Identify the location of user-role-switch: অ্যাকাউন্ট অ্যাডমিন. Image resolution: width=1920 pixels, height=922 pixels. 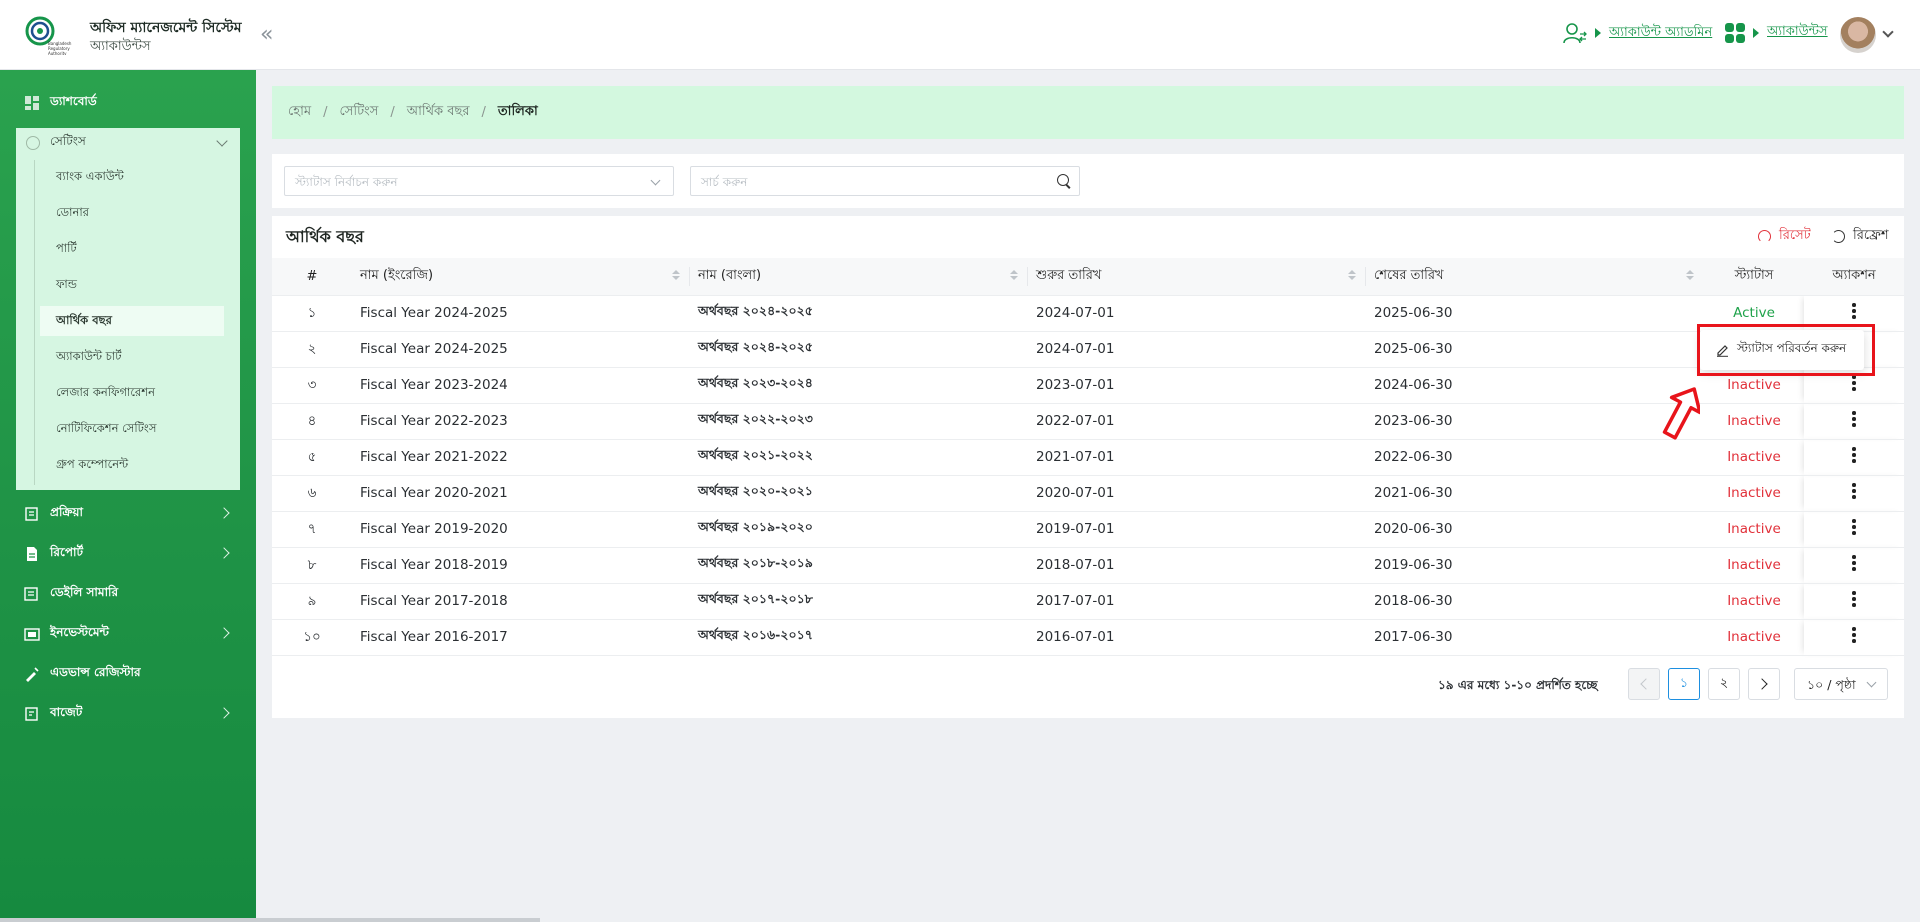
(1637, 33).